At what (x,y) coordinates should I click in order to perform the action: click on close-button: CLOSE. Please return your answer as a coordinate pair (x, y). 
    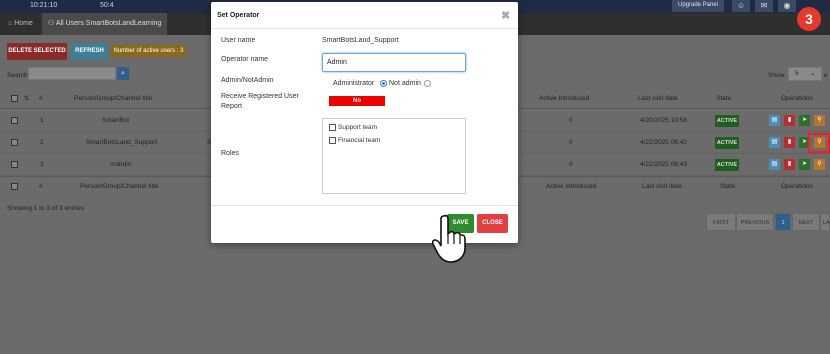
    Looking at the image, I should click on (492, 223).